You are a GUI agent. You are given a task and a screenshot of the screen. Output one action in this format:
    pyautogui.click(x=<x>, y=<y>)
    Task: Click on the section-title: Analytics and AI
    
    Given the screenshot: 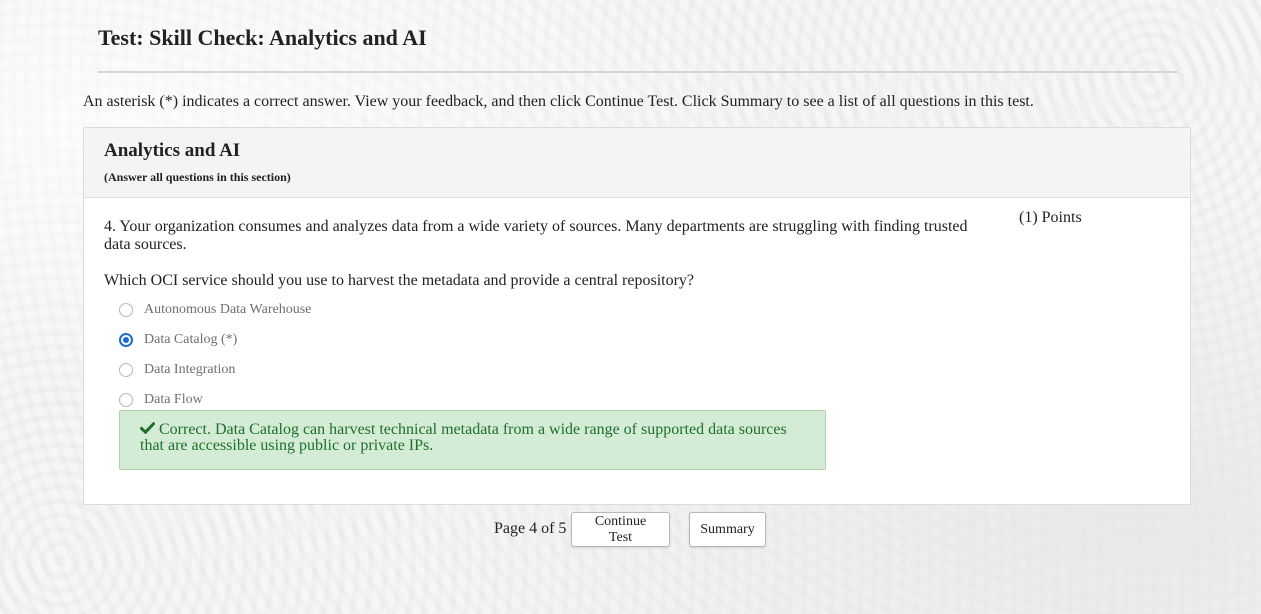 What is the action you would take?
    pyautogui.click(x=172, y=150)
    